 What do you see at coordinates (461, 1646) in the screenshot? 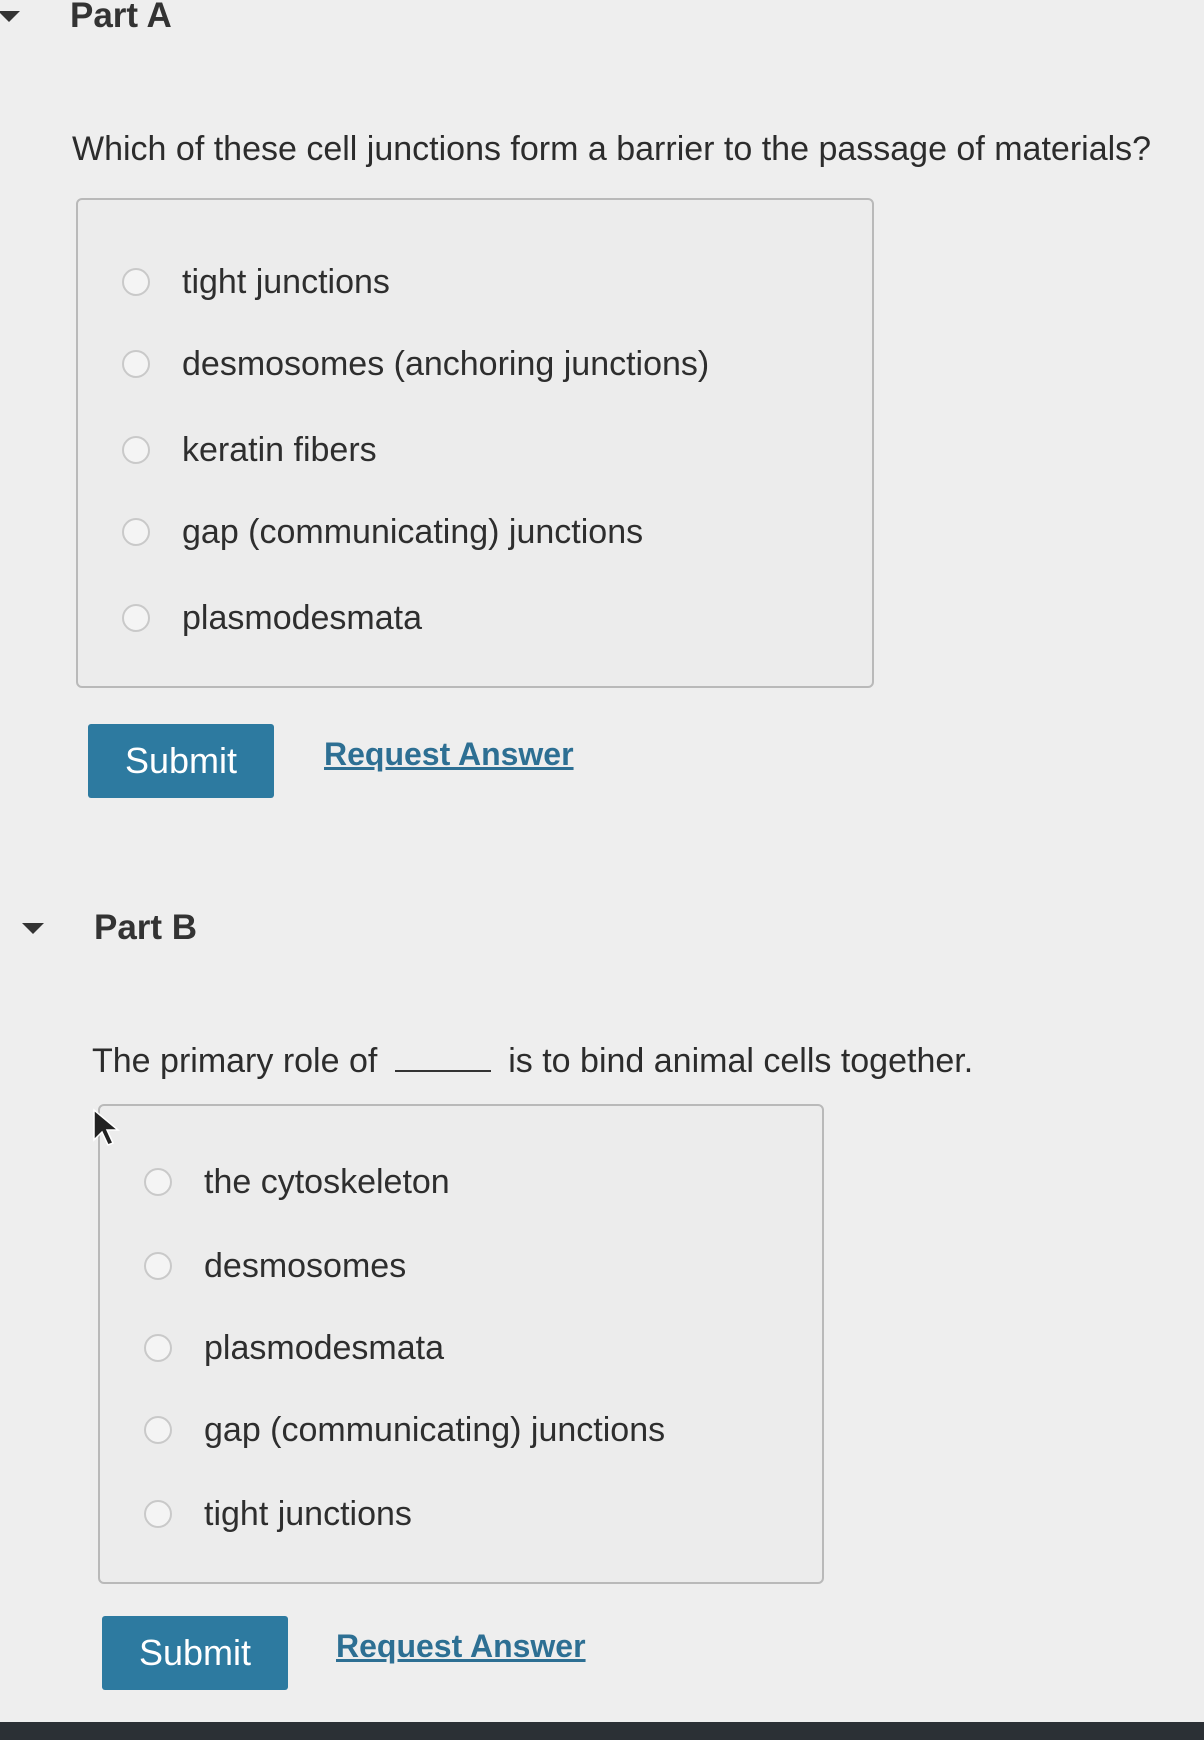
I see `part-b-request-answer-link: Request Answer` at bounding box center [461, 1646].